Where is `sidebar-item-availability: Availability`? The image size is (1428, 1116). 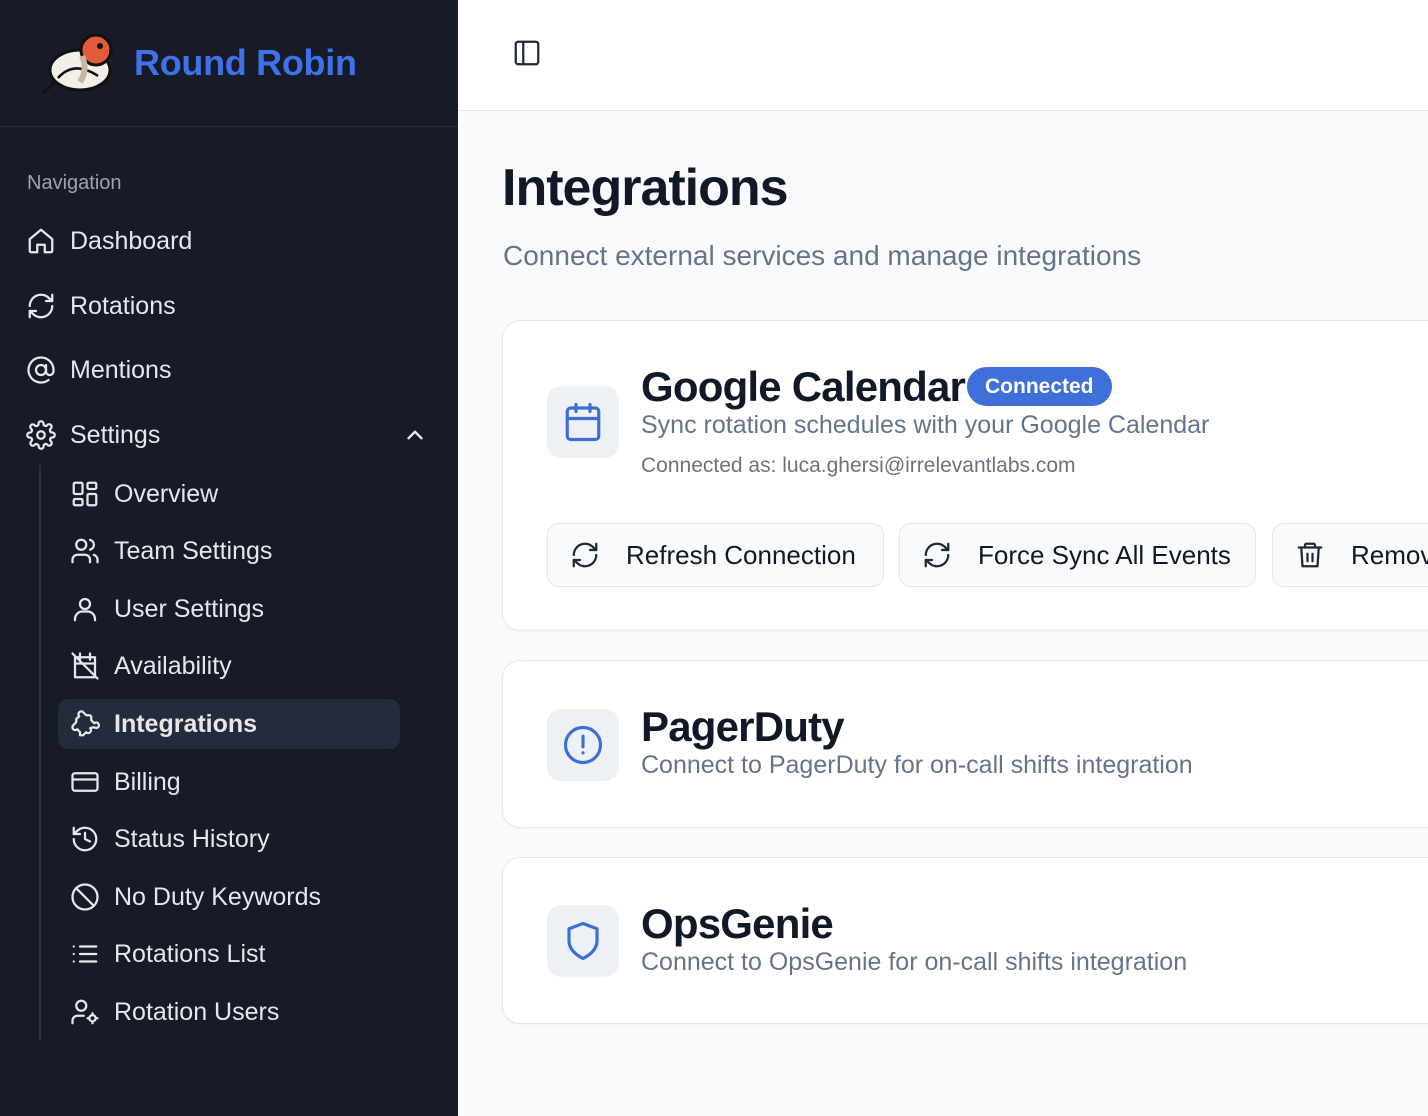
sidebar-item-availability: Availability is located at coordinates (229, 666).